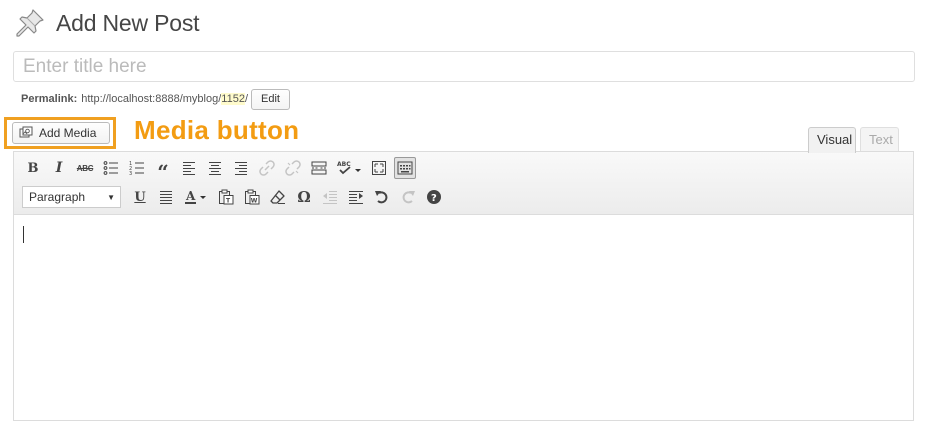 Image resolution: width=926 pixels, height=421 pixels. I want to click on insert-link-button, so click(267, 168).